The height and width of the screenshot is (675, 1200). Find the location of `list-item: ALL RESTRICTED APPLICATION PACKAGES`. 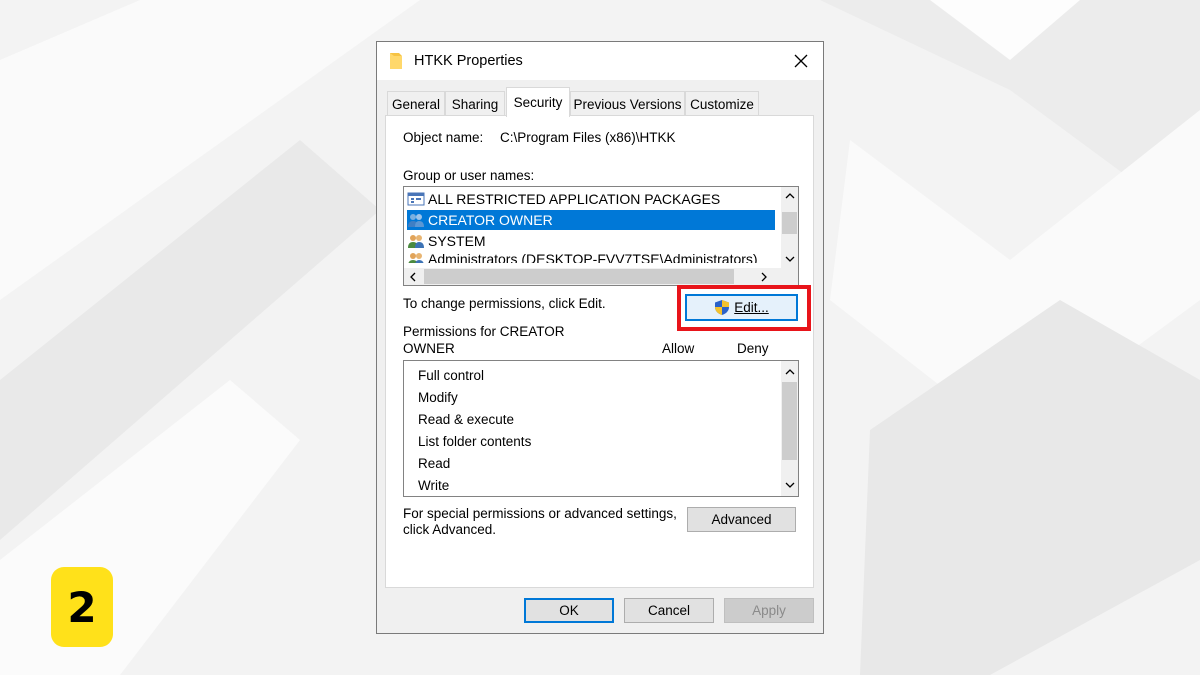

list-item: ALL RESTRICTED APPLICATION PACKAGES is located at coordinates (591, 199).